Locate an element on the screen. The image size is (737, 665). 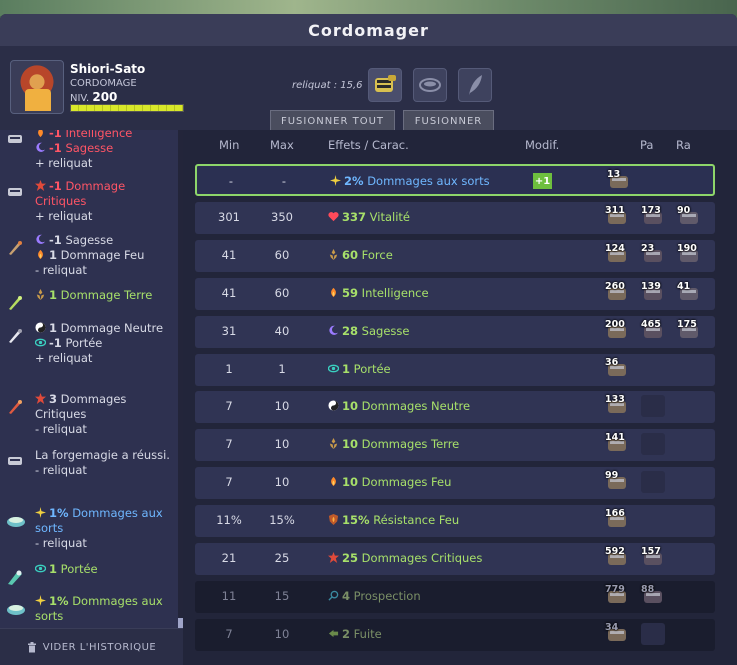
table-row: 41 60 60 Force 124 23 190 is located at coordinates (455, 255).